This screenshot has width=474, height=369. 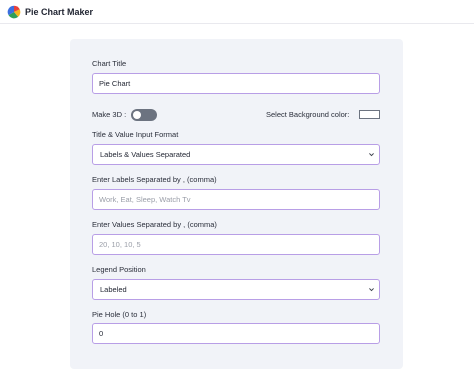 What do you see at coordinates (154, 224) in the screenshot?
I see `values-field-label: Enter Values Separated by , (comma)` at bounding box center [154, 224].